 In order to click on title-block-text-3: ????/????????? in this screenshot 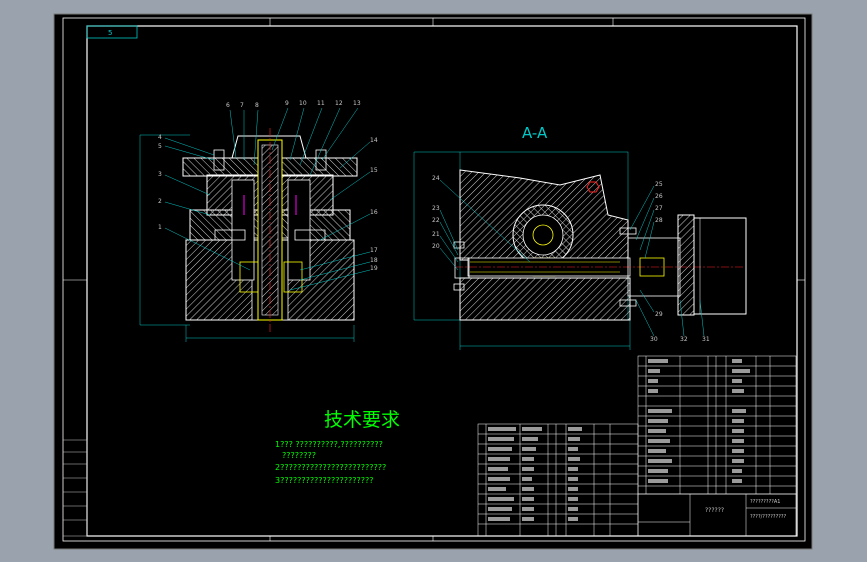, I will do `click(768, 517)`.